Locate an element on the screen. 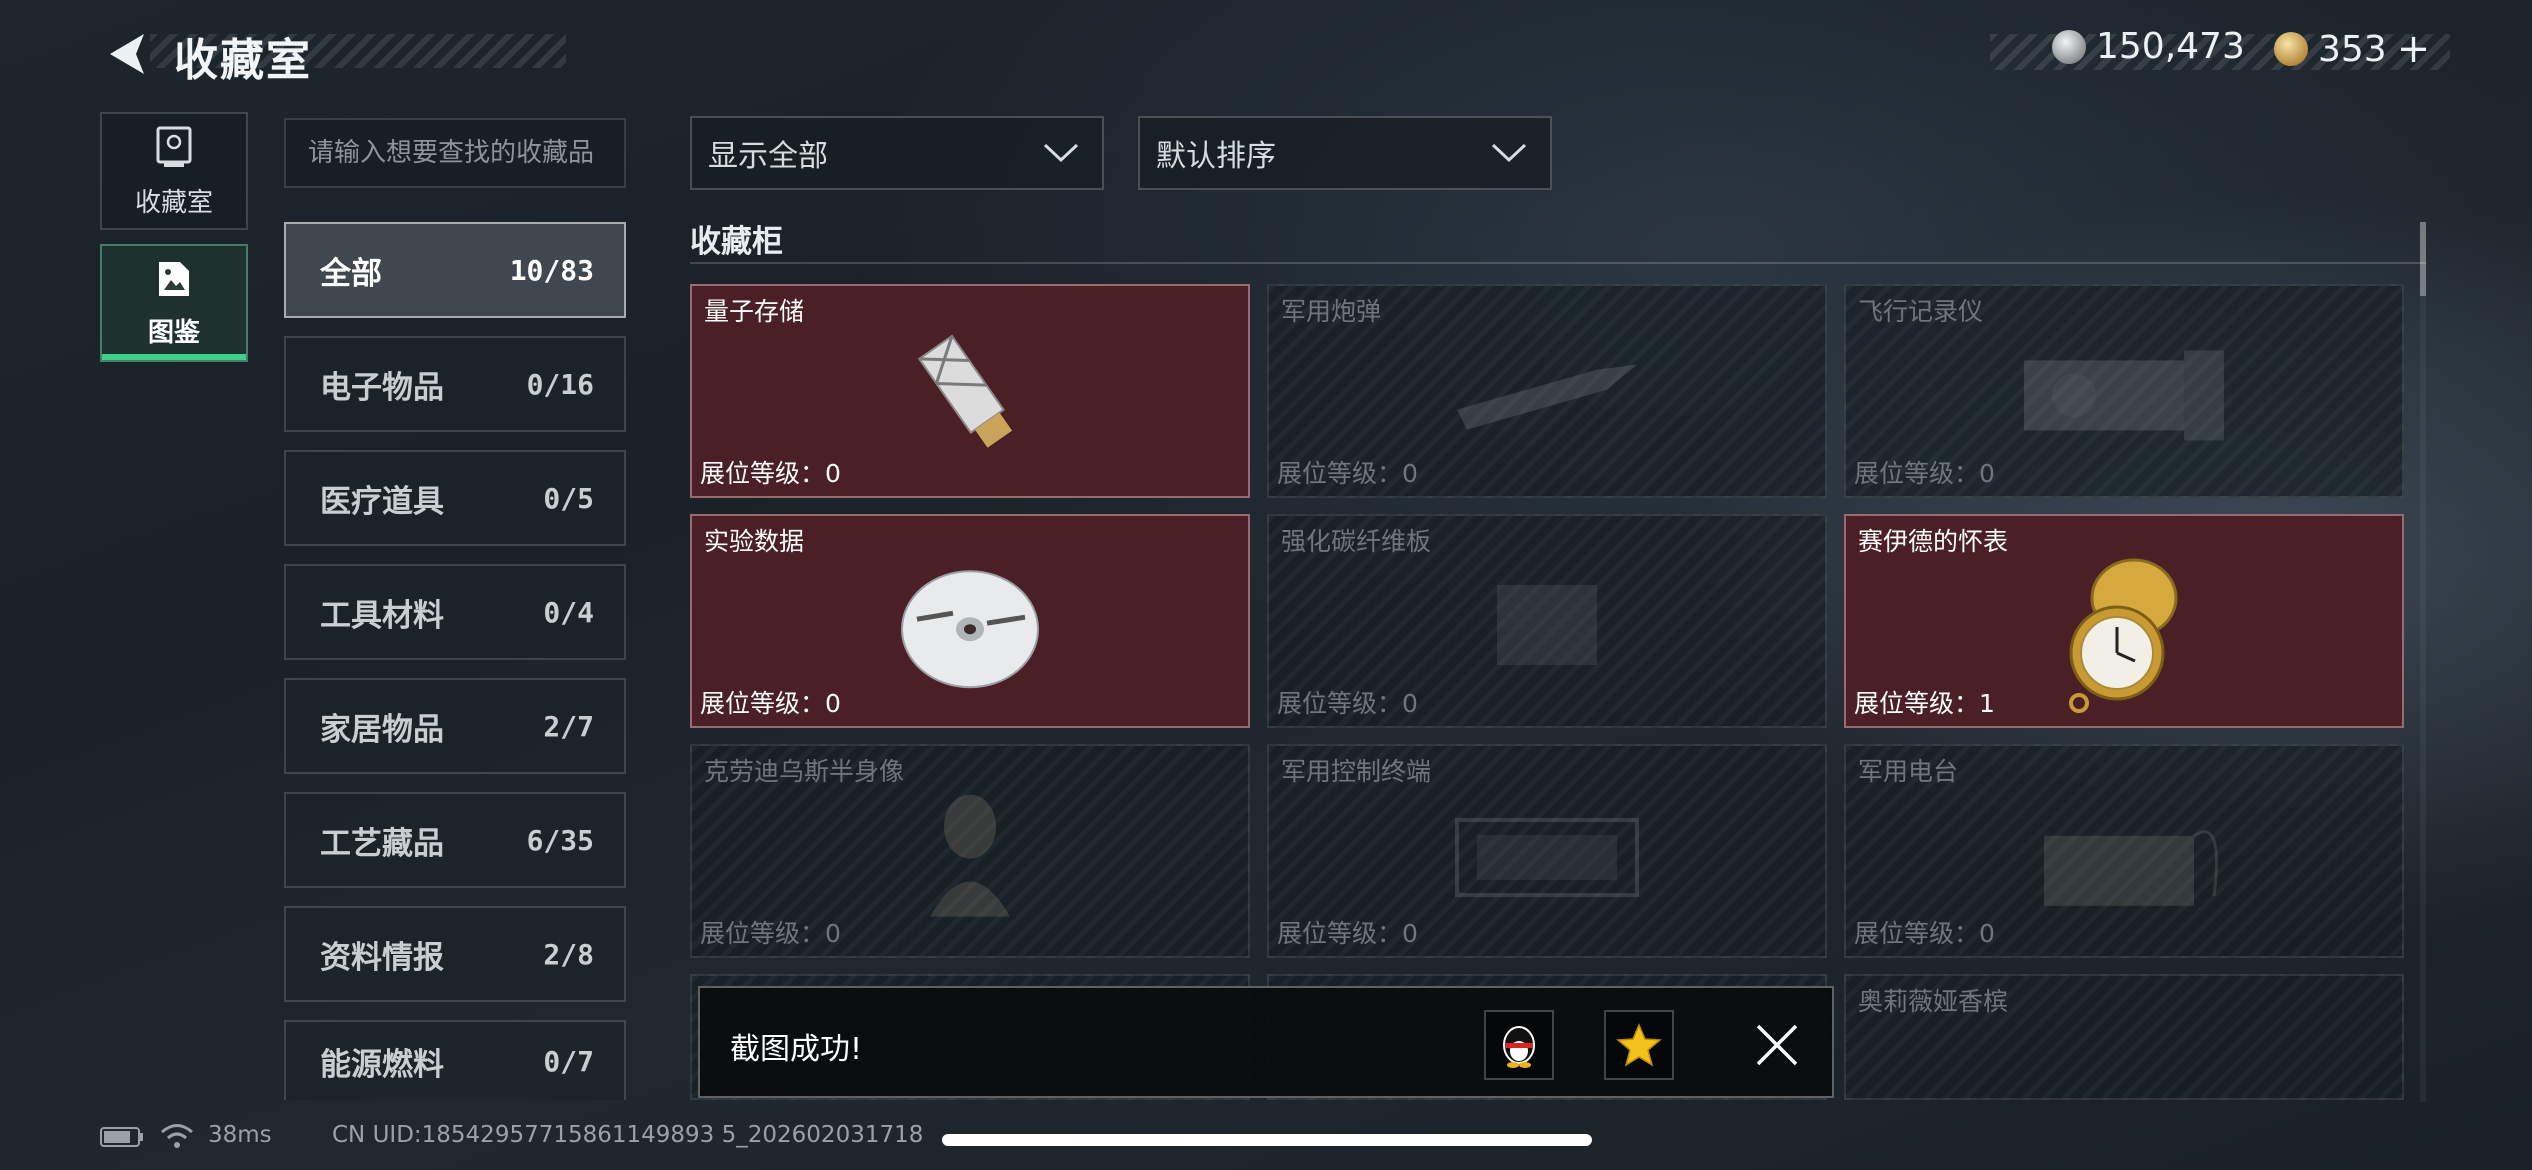 This screenshot has height=1170, width=2532. cabinet-icon is located at coordinates (174, 146).